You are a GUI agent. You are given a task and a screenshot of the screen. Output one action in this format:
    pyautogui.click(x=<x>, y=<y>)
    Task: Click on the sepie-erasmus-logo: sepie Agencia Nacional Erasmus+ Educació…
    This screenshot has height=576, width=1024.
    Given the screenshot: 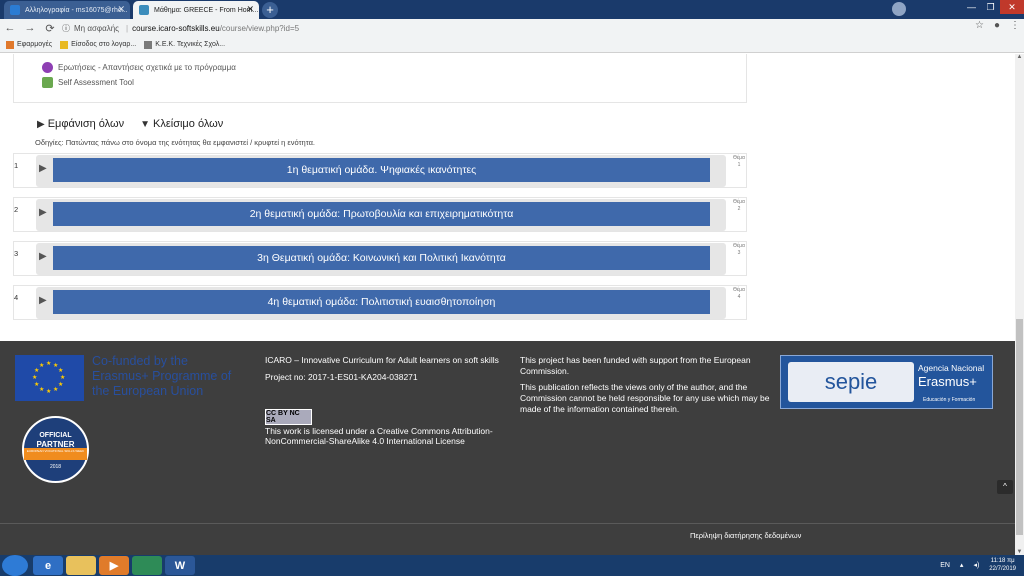 What is the action you would take?
    pyautogui.click(x=886, y=382)
    